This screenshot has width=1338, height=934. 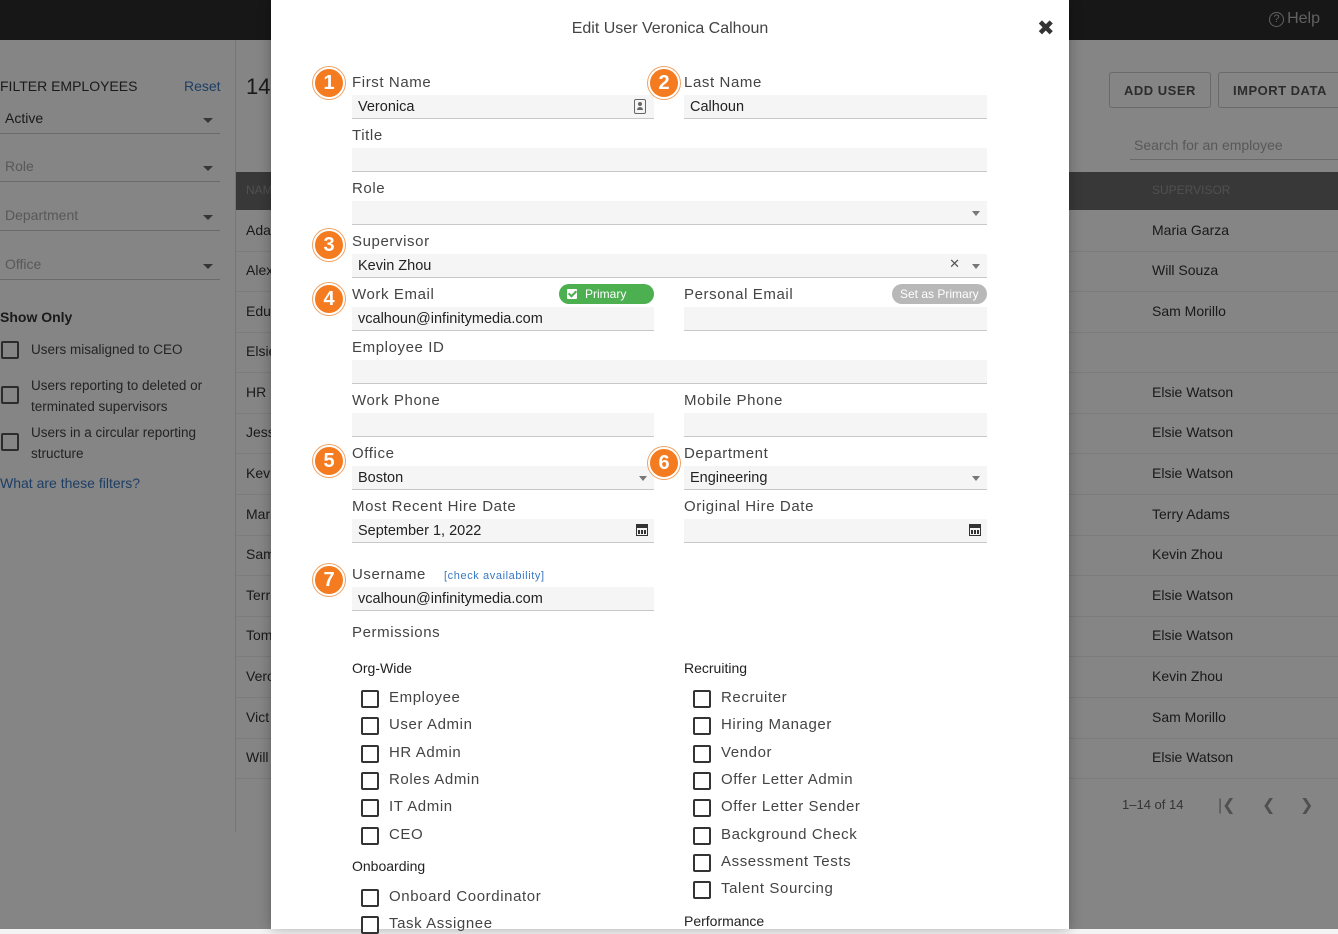 What do you see at coordinates (669, 372) in the screenshot?
I see `employee-id-input` at bounding box center [669, 372].